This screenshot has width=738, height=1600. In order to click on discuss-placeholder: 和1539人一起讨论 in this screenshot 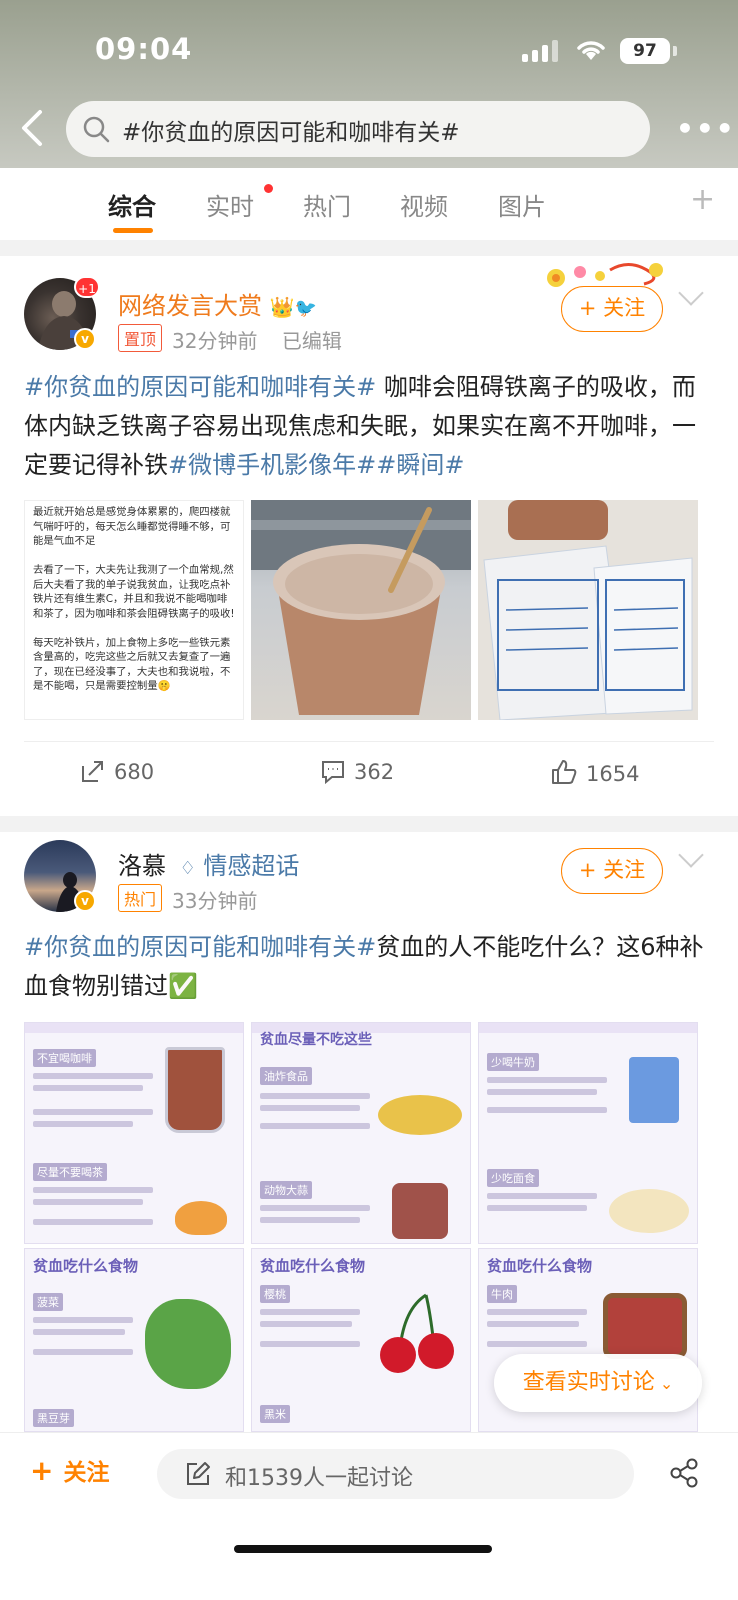, I will do `click(319, 1478)`.